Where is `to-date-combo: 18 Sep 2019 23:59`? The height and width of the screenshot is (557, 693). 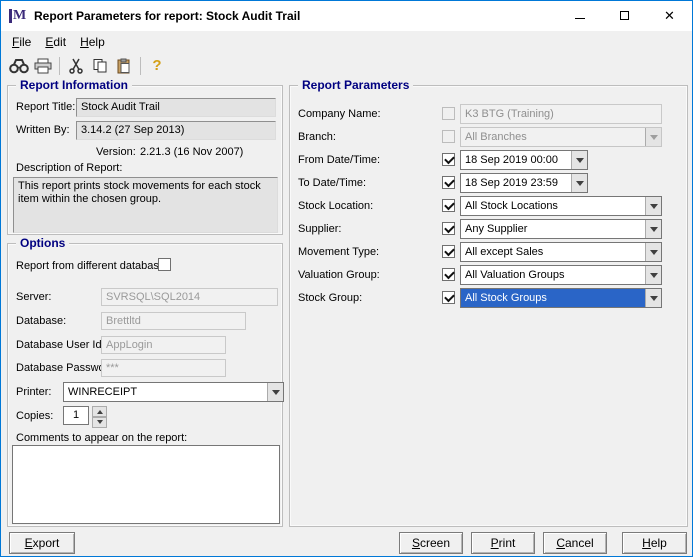
to-date-combo: 18 Sep 2019 23:59 is located at coordinates (524, 183).